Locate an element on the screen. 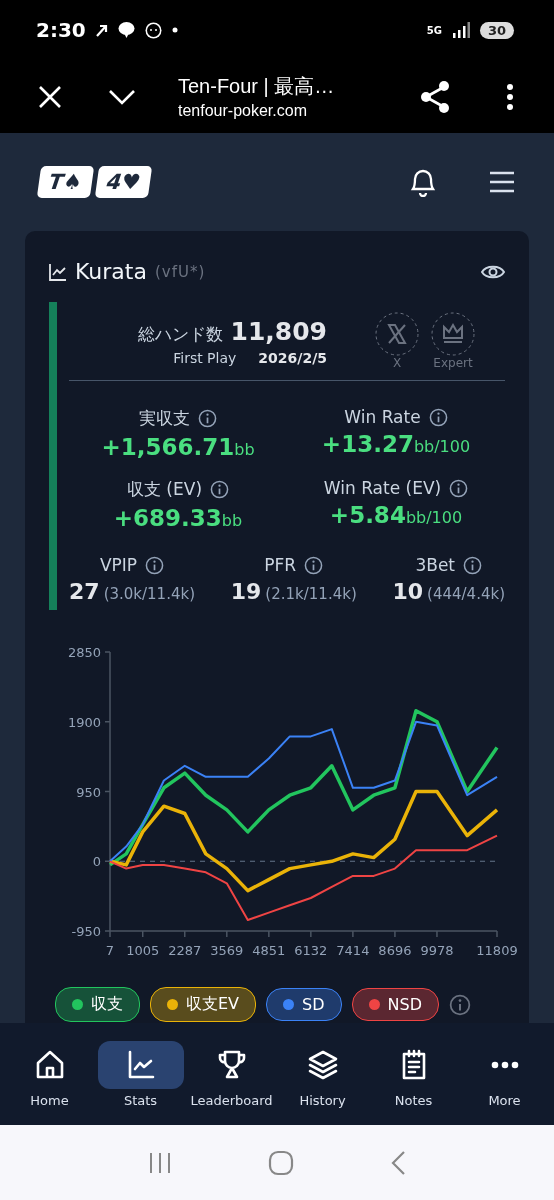 The image size is (554, 1200). ratio-detail: (444/4.4k) is located at coordinates (466, 594).